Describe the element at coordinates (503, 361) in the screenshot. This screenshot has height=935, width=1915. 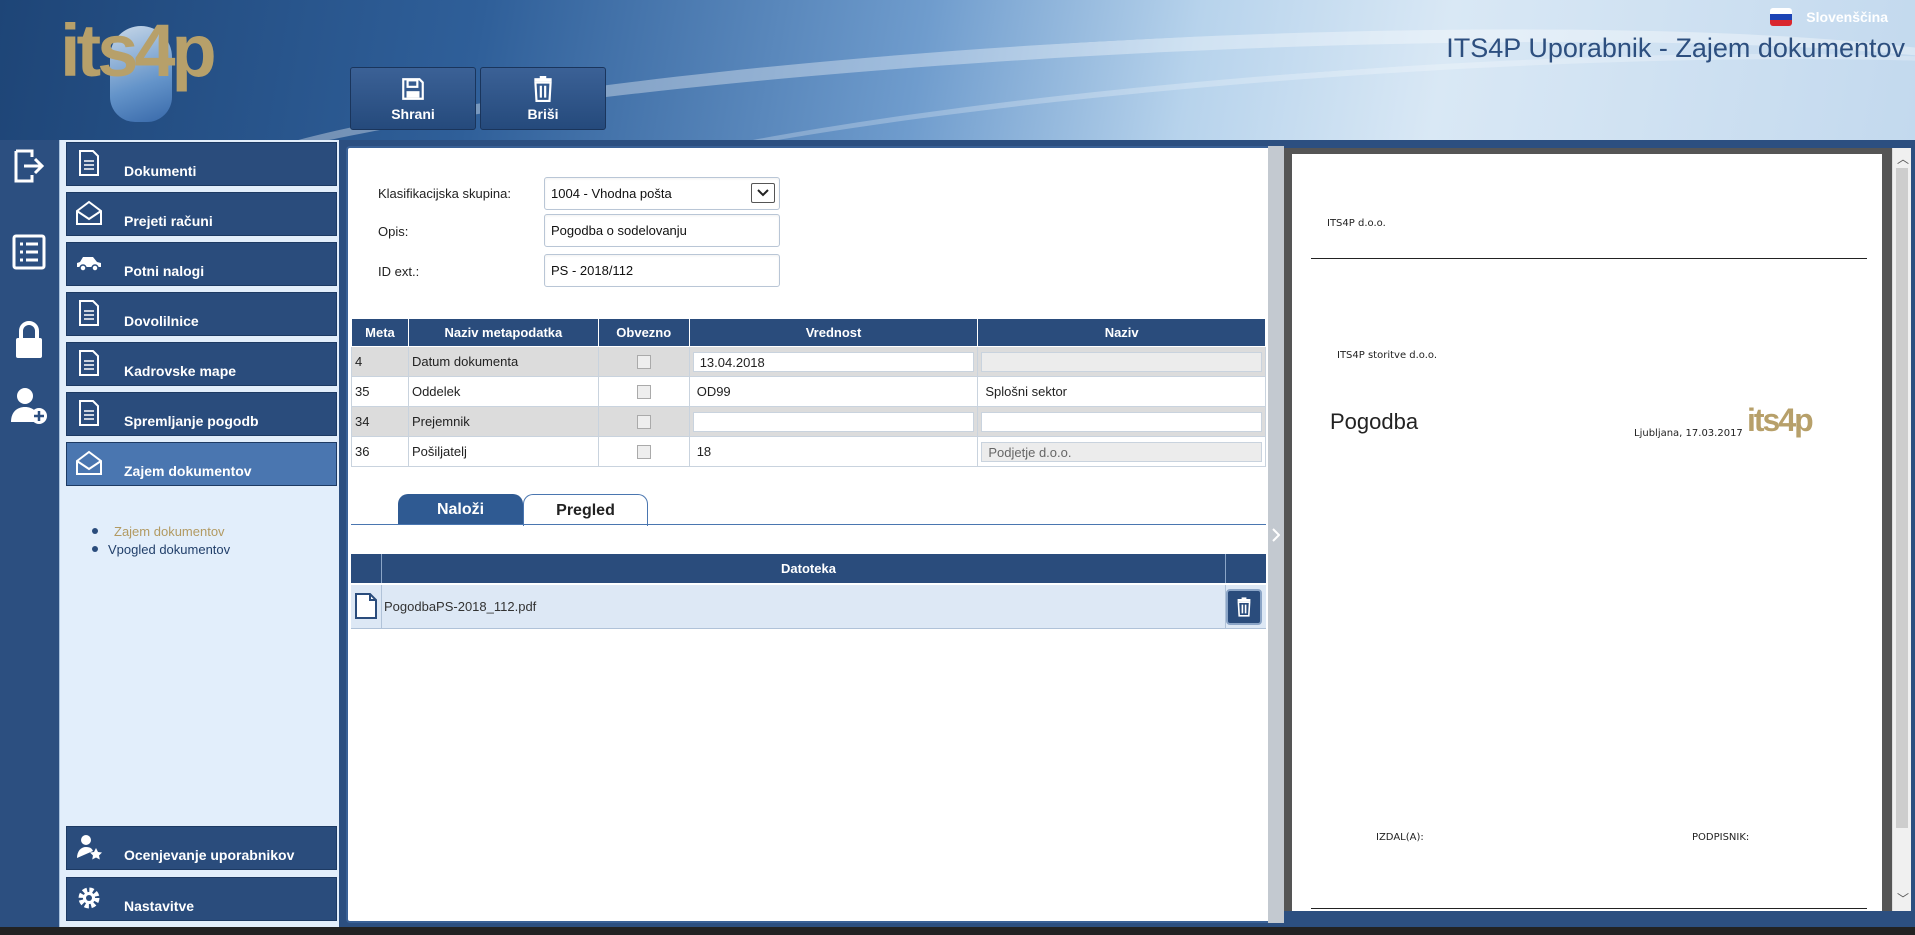
I see `naziv-cell: Datum dokumenta` at that location.